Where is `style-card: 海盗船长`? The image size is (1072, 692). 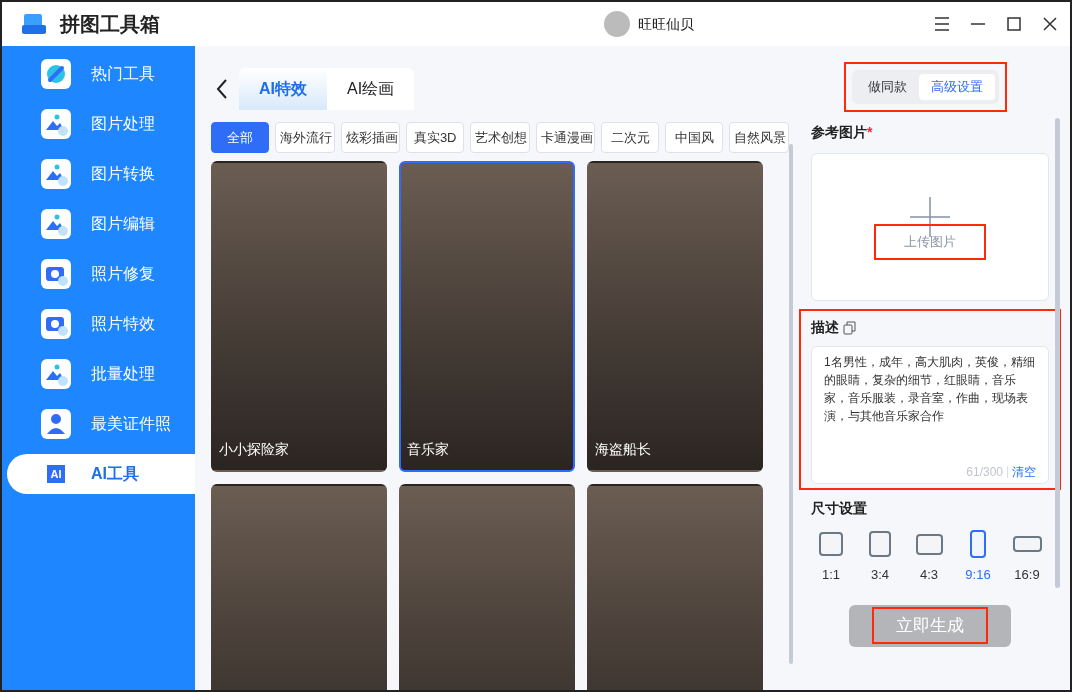 style-card: 海盗船长 is located at coordinates (675, 316).